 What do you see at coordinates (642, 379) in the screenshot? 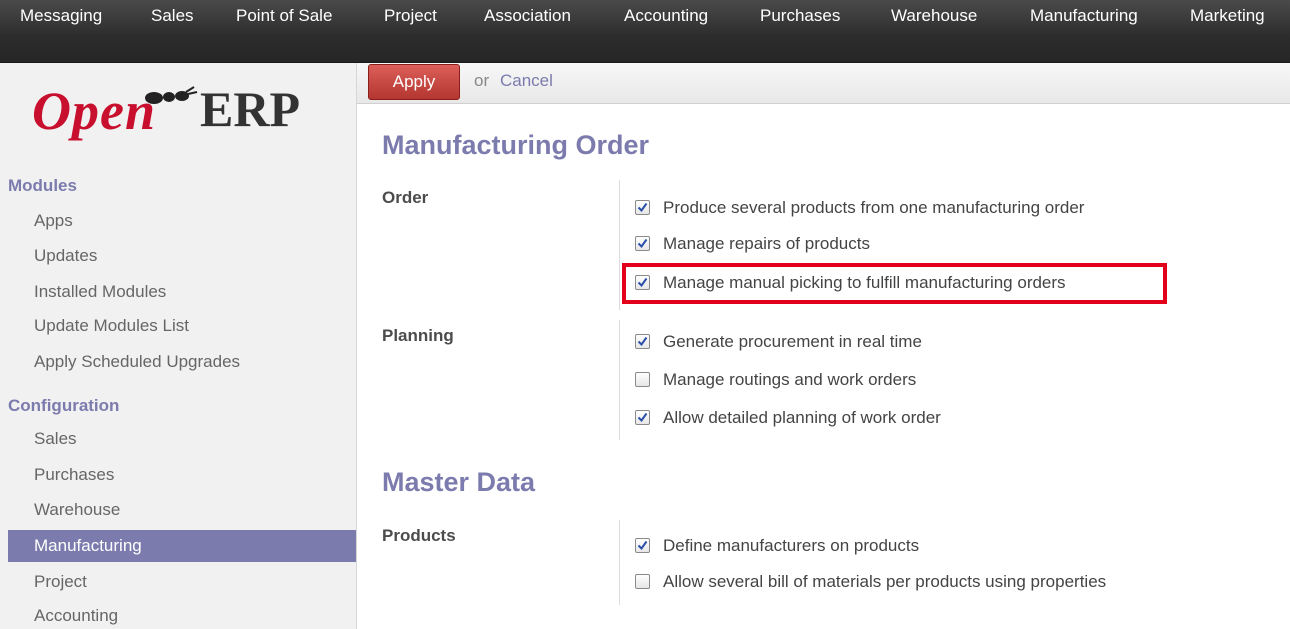
I see `checkbox-manage-routings` at bounding box center [642, 379].